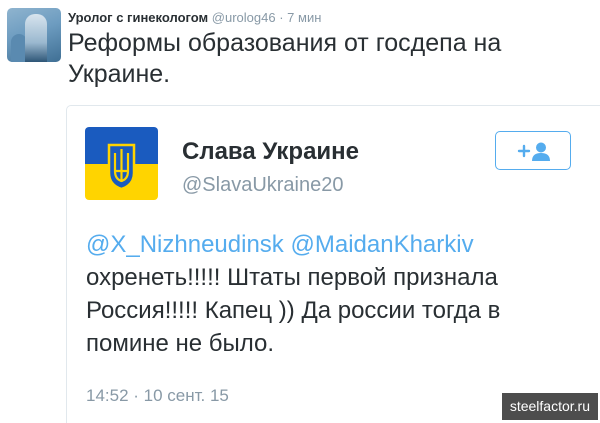  I want to click on add-user-icon, so click(533, 151).